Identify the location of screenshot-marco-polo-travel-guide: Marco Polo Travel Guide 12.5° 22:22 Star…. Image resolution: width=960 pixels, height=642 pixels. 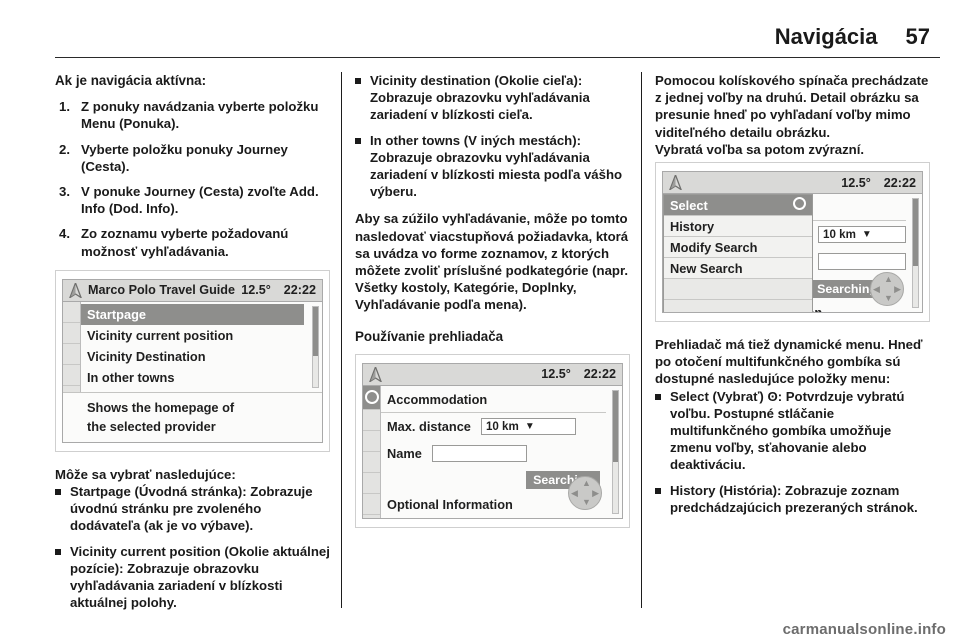
(192, 360).